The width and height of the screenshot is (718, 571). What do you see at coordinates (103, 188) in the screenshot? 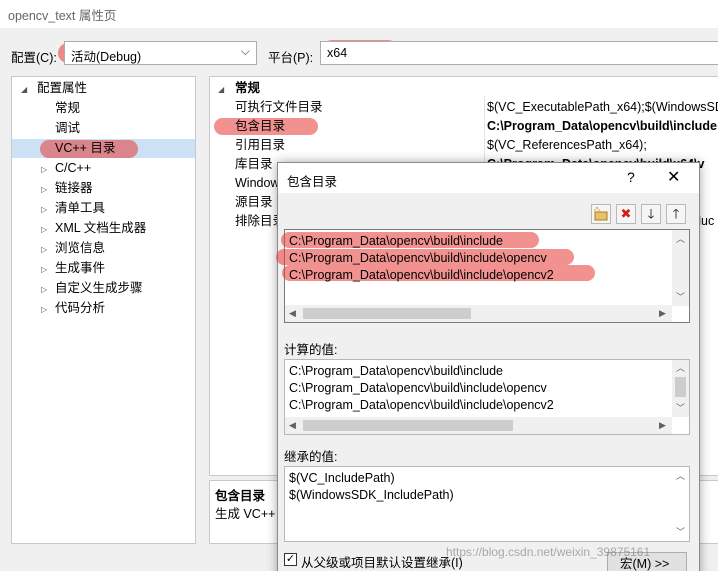
I see `tree-item-linker: ▷ 链接器` at bounding box center [103, 188].